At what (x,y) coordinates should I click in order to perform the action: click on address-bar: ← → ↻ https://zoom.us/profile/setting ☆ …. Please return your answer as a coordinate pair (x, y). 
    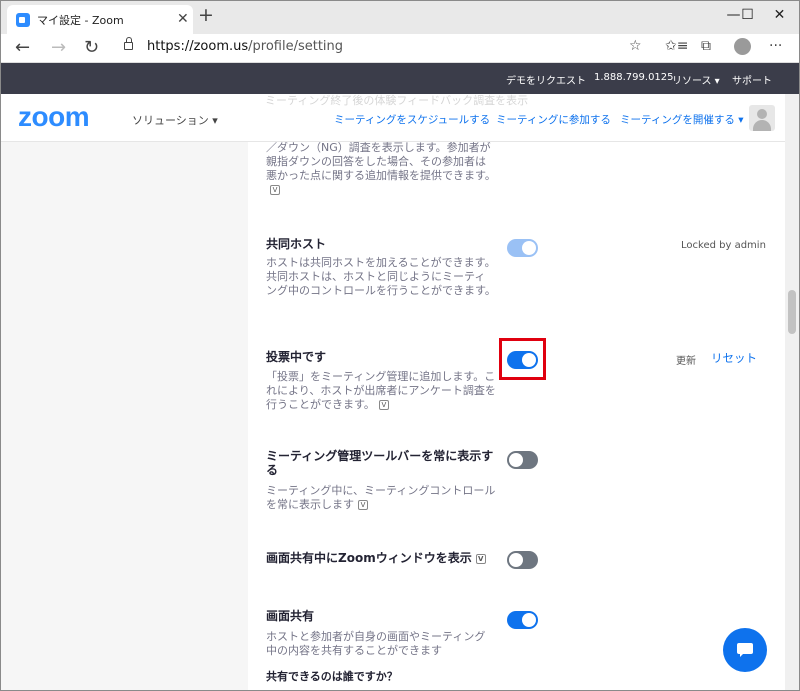
    Looking at the image, I should click on (400, 48).